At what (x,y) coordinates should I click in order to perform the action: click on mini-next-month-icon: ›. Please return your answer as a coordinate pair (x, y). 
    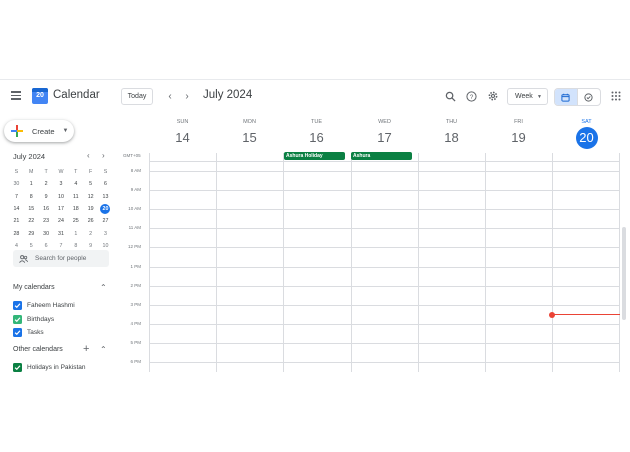
    Looking at the image, I should click on (103, 155).